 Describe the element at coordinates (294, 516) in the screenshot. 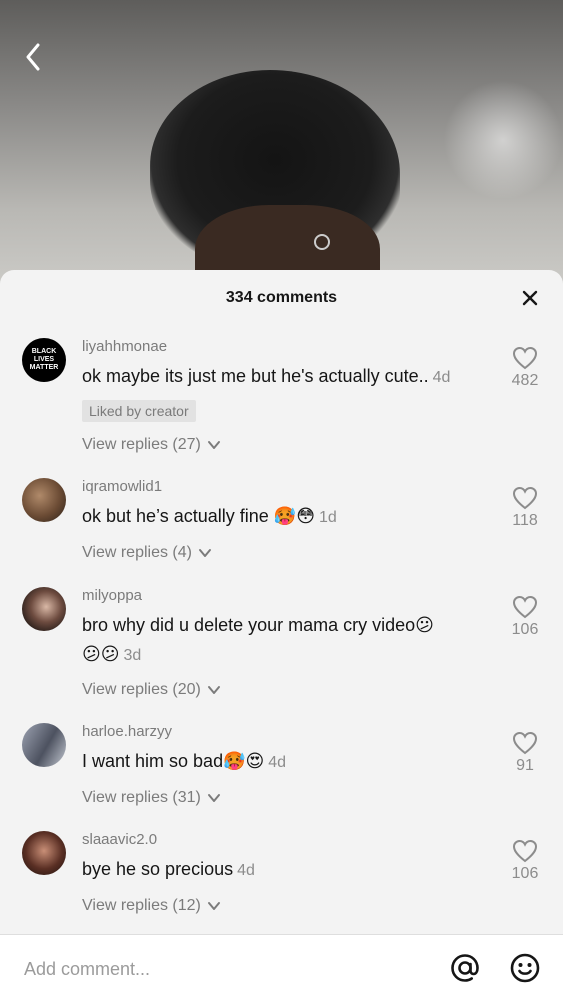

I see `comment-emojis: 🥵😳` at that location.